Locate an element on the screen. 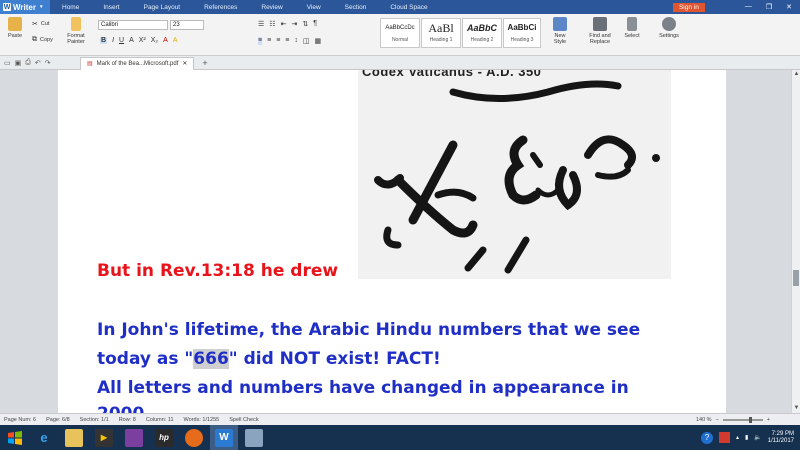 The width and height of the screenshot is (800, 450). show-marks-icon: ¶ is located at coordinates (315, 24).